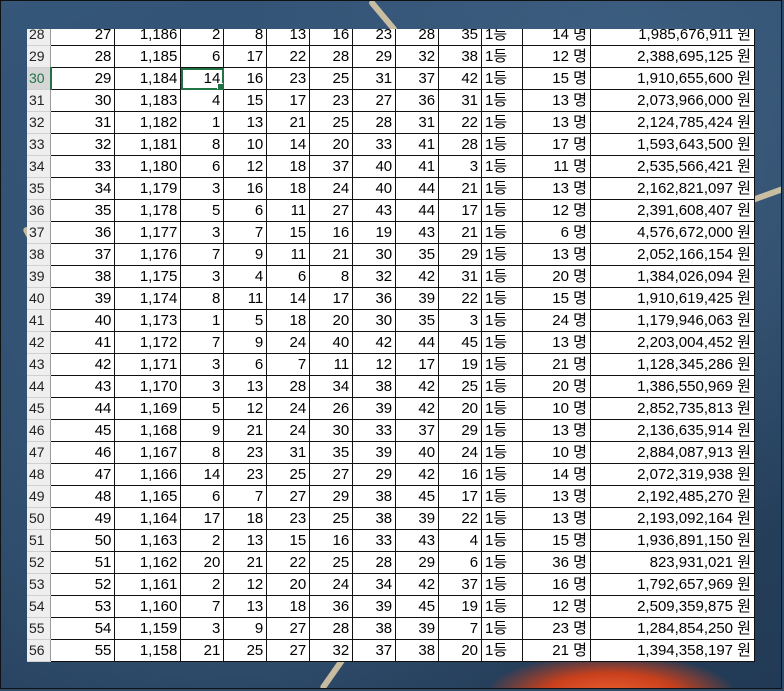 The height and width of the screenshot is (691, 784). I want to click on num2-cell: 21, so click(245, 562).